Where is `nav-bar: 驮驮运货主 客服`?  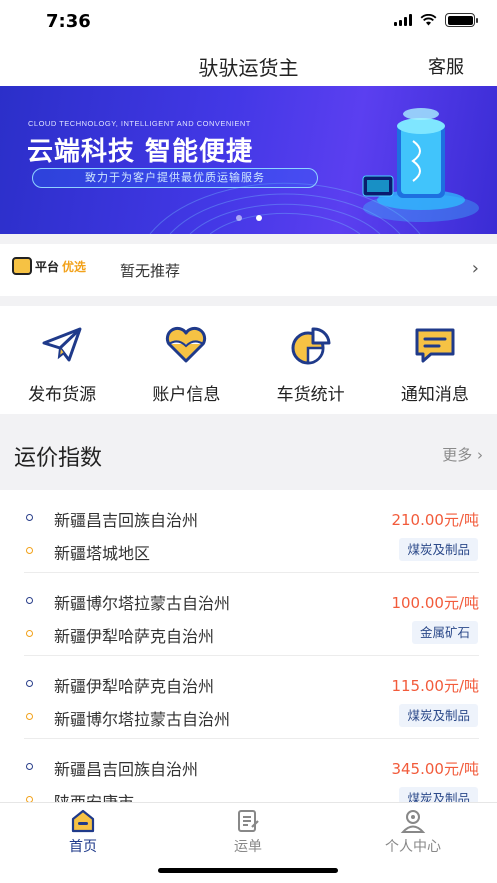
nav-bar: 驮驮运货主 客服 is located at coordinates (248, 65).